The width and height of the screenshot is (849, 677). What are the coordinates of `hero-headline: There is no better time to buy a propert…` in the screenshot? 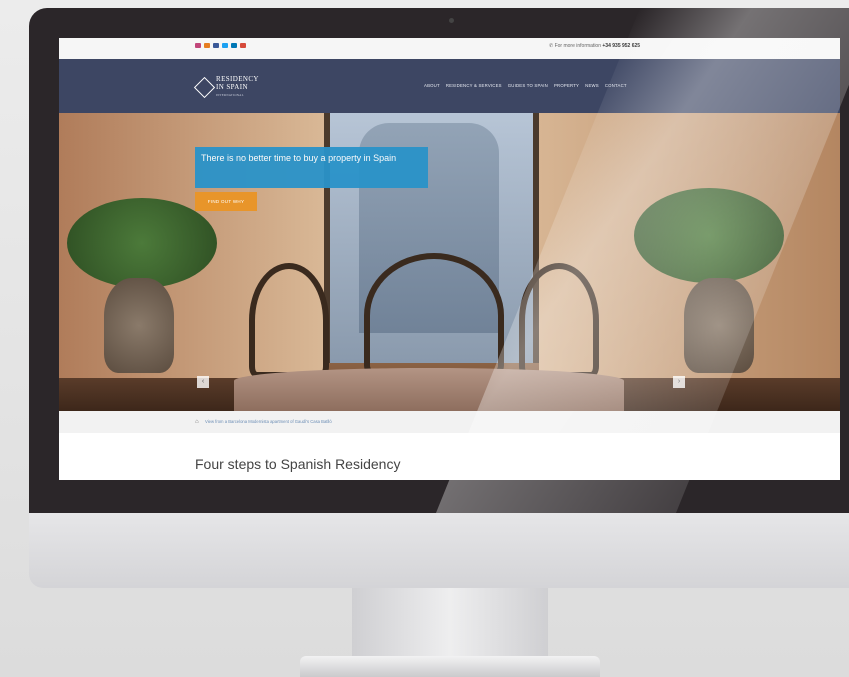 It's located at (299, 158).